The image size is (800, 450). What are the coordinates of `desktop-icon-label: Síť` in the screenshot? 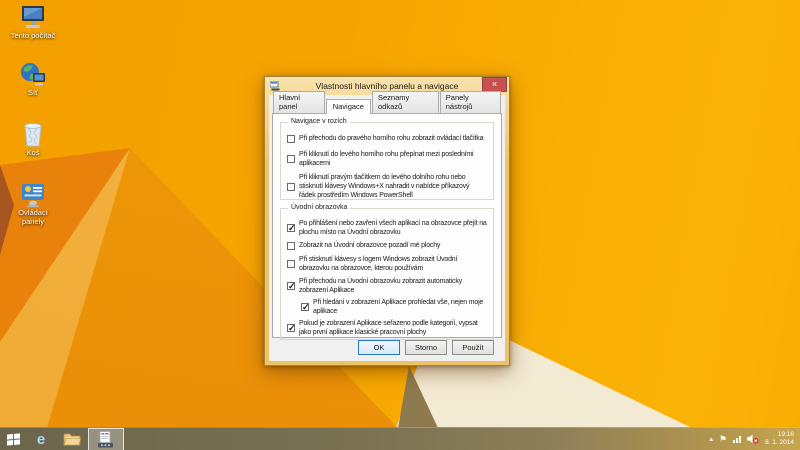 It's located at (33, 92).